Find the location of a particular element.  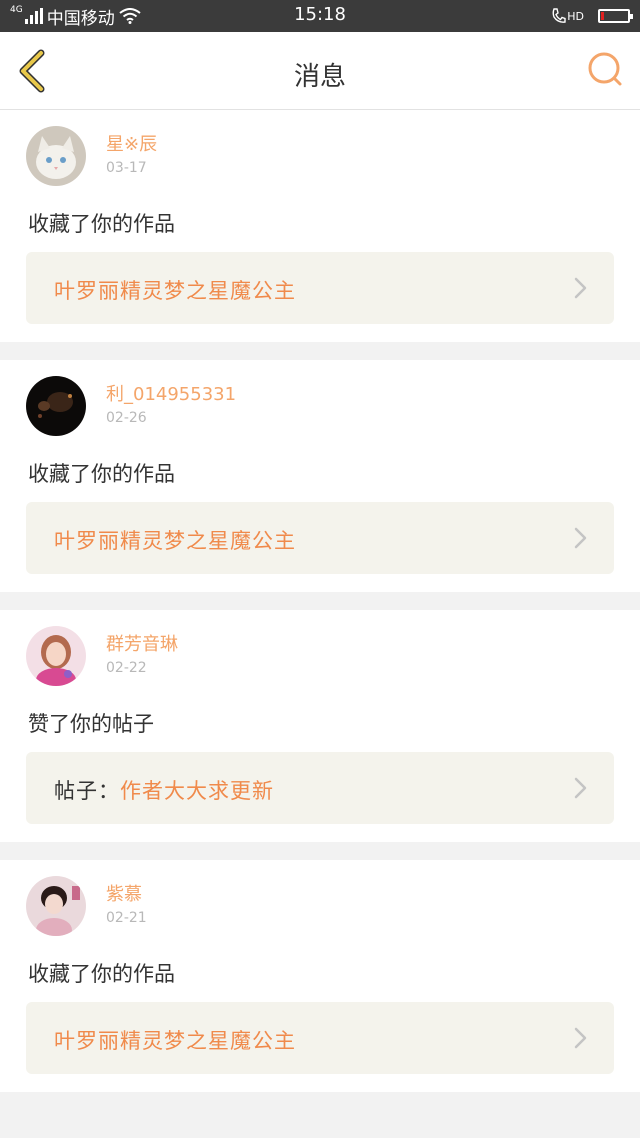

search-icon is located at coordinates (605, 69).